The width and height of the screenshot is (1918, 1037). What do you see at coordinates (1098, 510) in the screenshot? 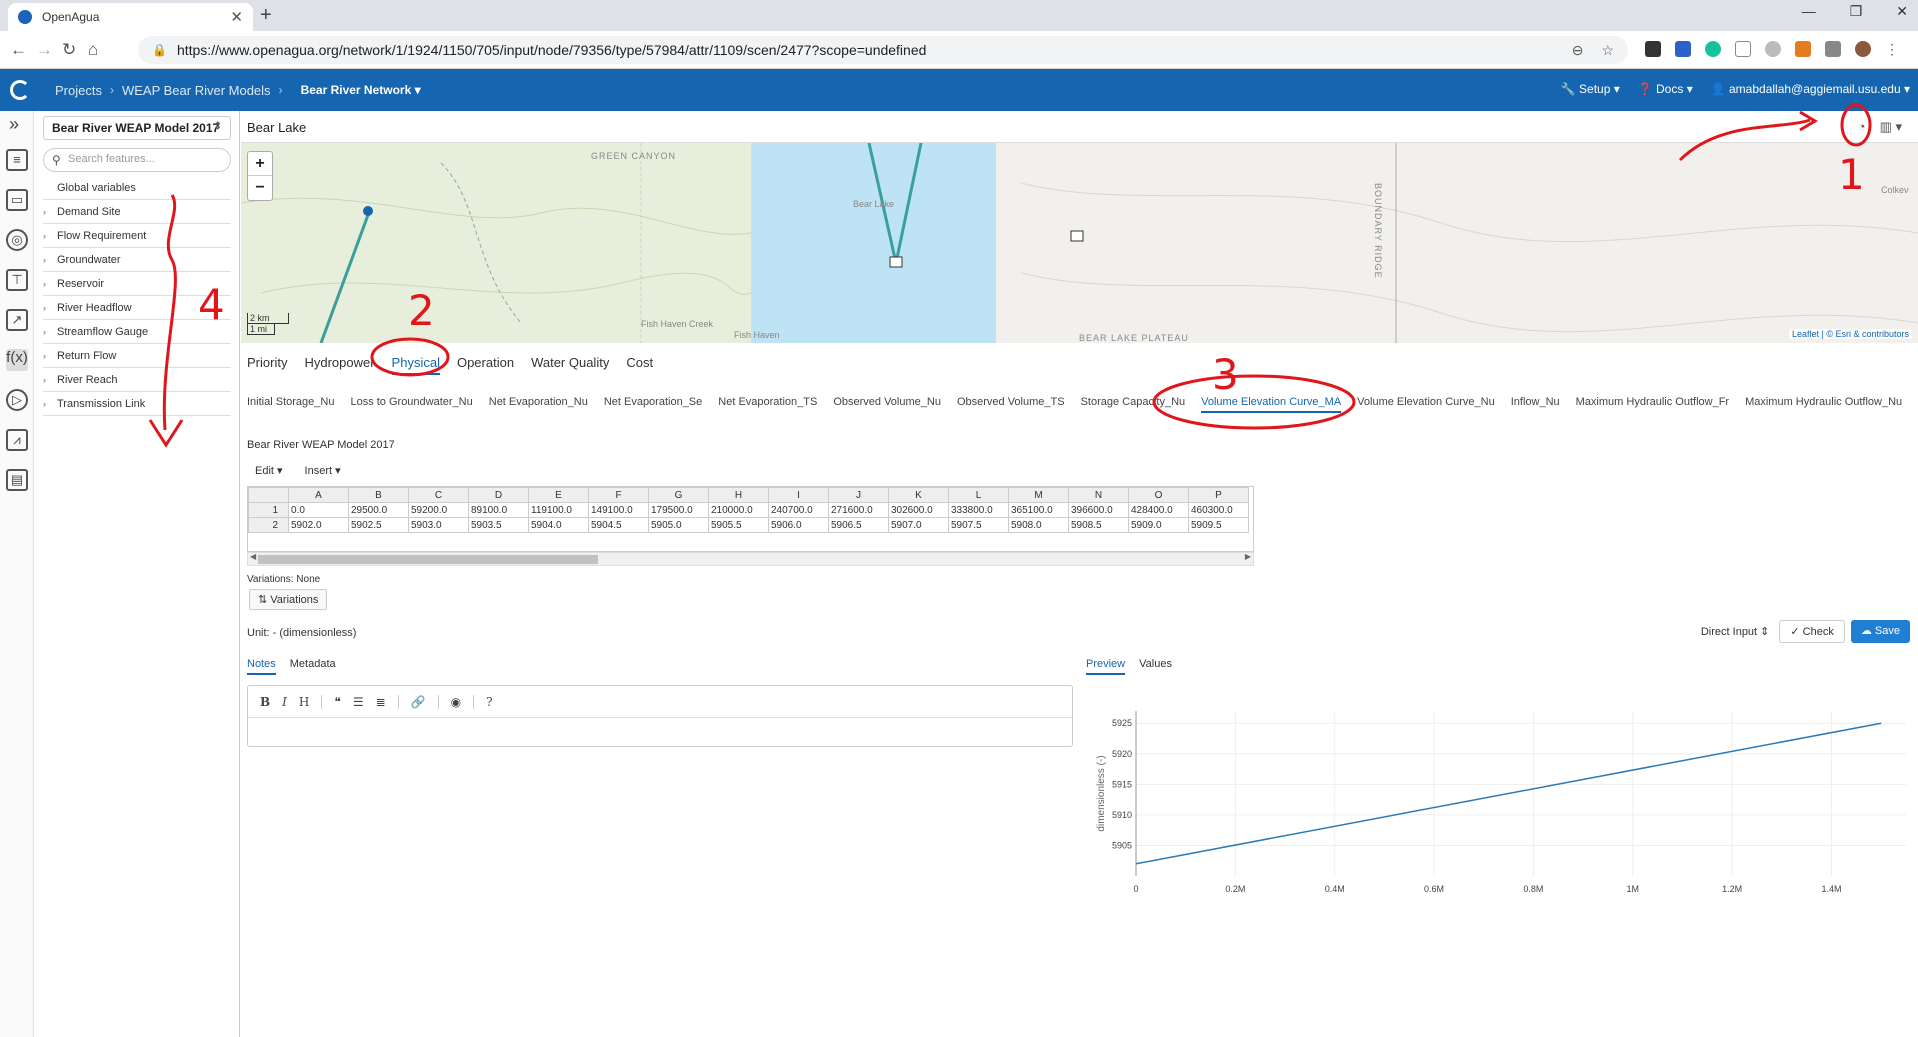
I see `grid-cell: 396600.0` at bounding box center [1098, 510].